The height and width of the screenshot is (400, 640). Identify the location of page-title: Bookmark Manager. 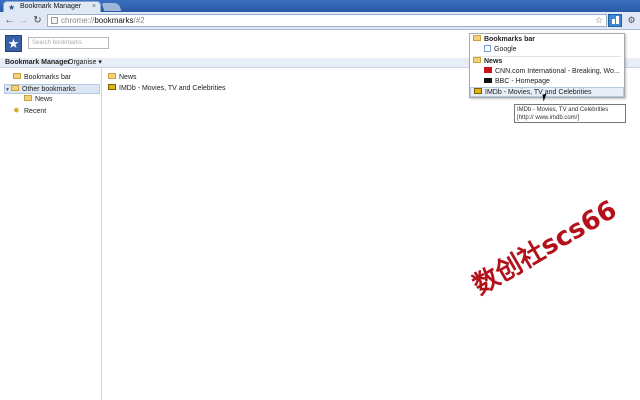
(37, 62).